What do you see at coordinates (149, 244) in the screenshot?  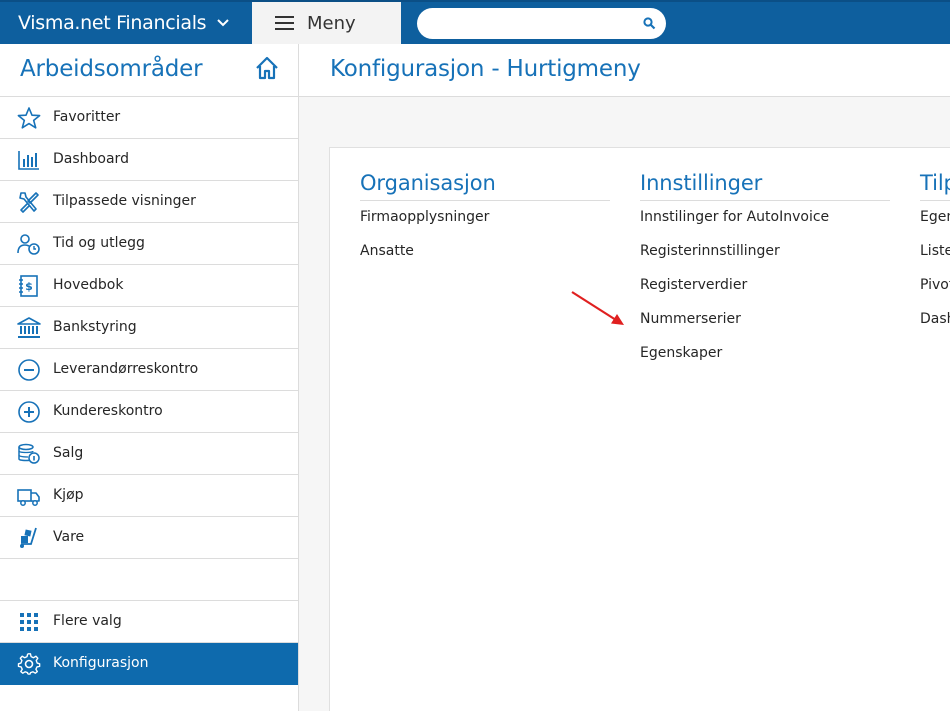 I see `sidebar-item-tid-og-utlegg: Tid og utlegg` at bounding box center [149, 244].